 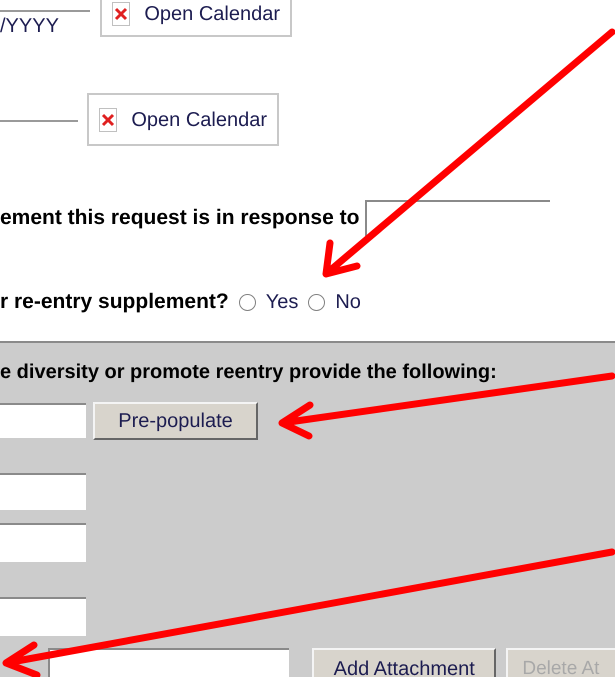 I want to click on field-label: ement this request is in response to, so click(x=180, y=218).